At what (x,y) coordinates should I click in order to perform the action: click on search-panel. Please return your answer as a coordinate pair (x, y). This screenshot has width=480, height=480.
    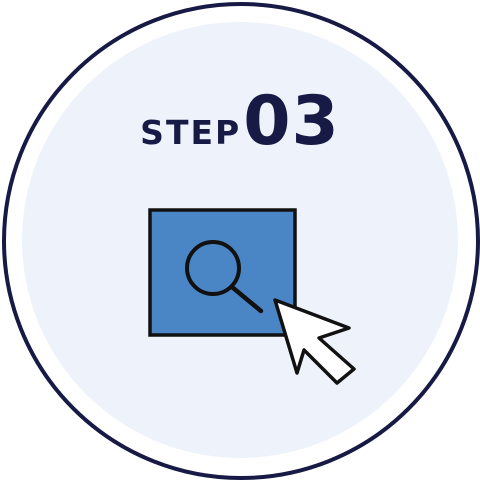
    Looking at the image, I should click on (222, 272).